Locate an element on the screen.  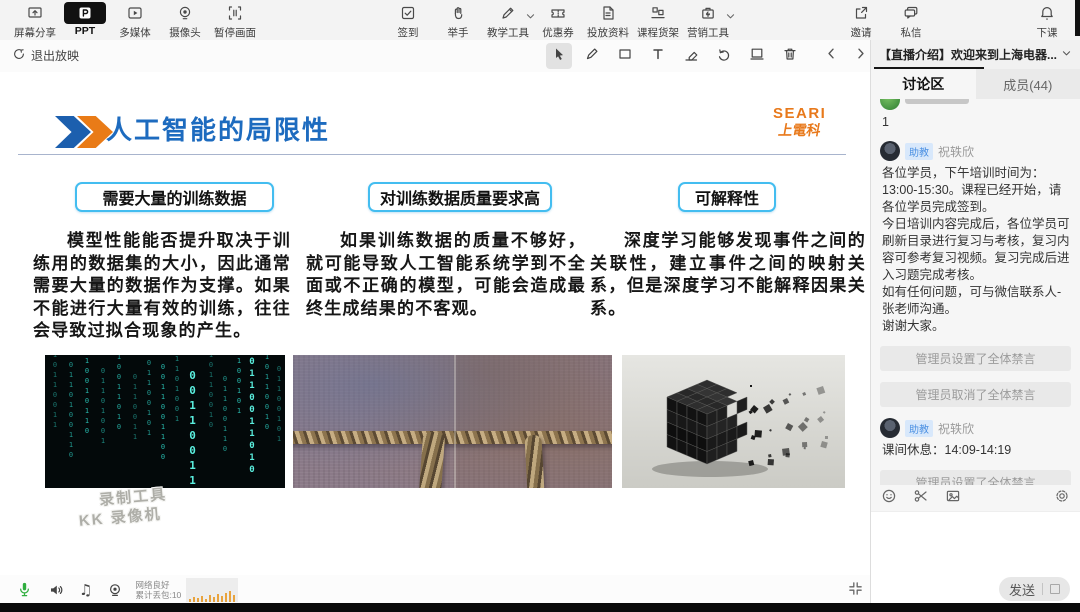
toolbar-item-marketing-tools: 营销工具 is located at coordinates (709, 21).